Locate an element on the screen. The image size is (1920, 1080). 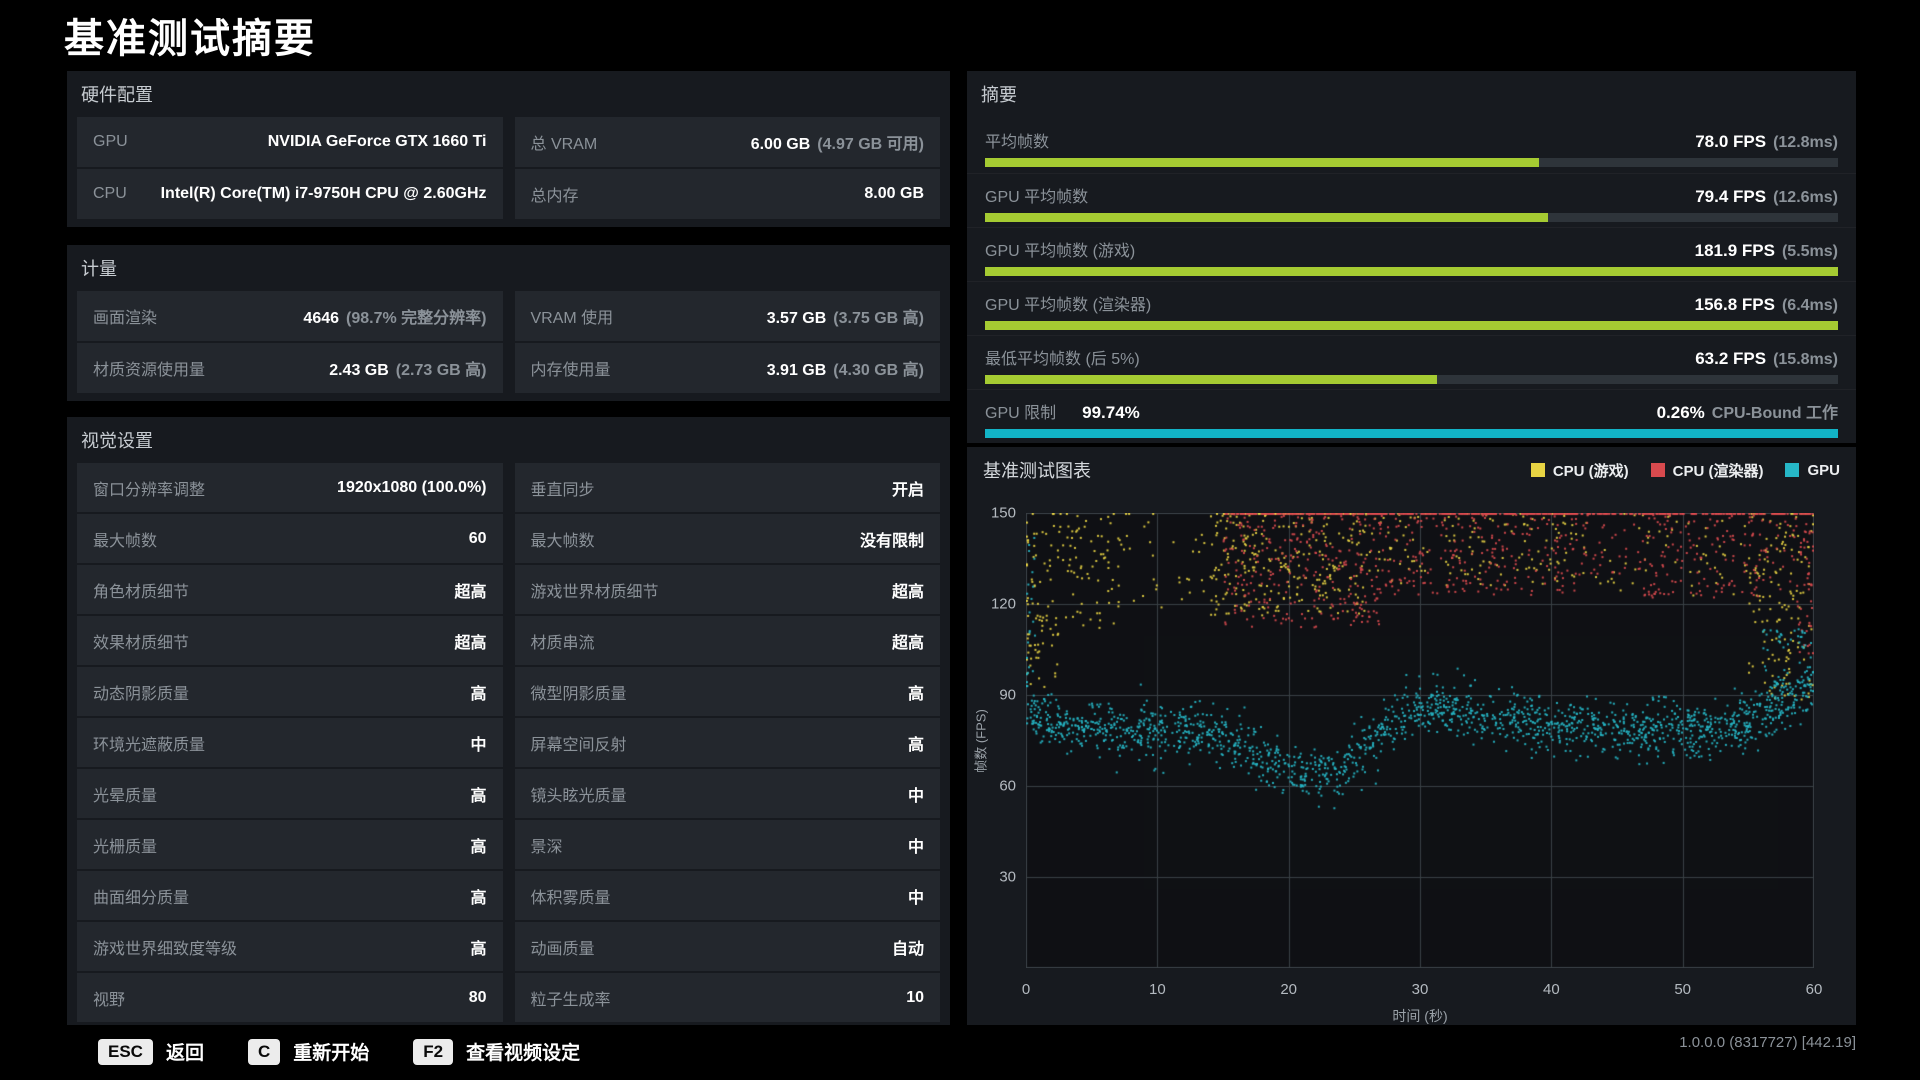
setting-value: 自动 is located at coordinates (907, 949).